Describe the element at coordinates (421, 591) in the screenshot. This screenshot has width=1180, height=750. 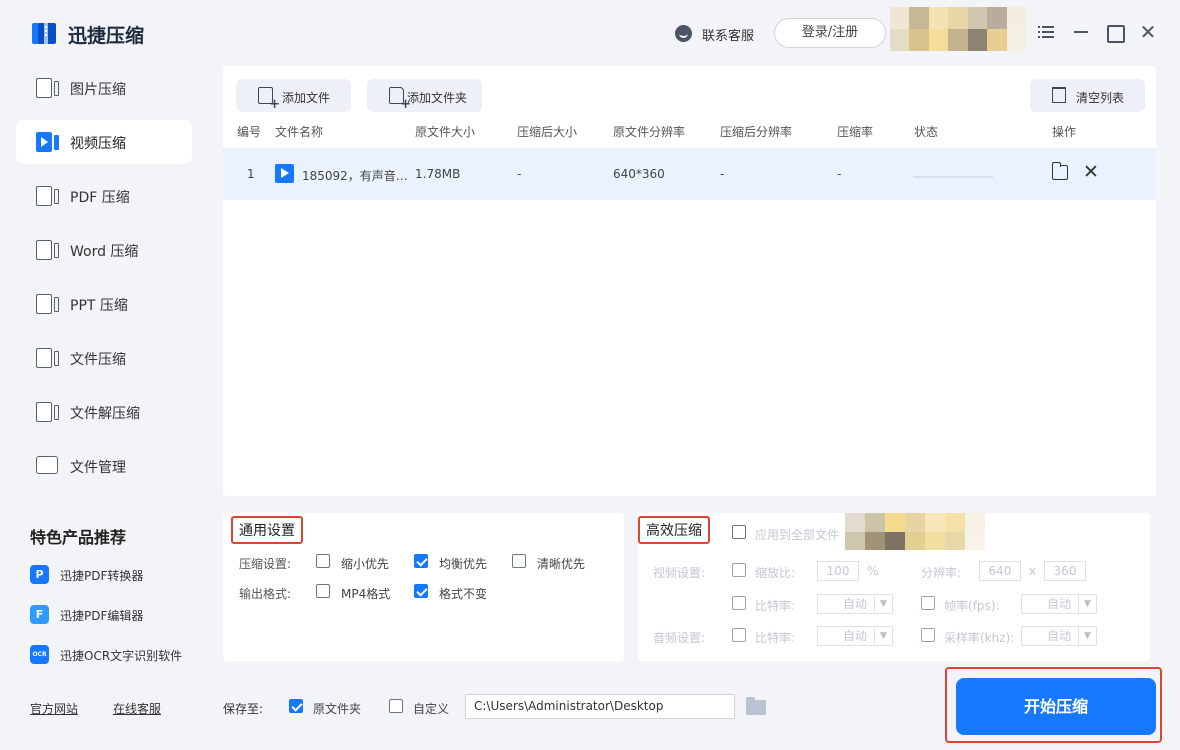
I see `keep-format-checkbox` at that location.